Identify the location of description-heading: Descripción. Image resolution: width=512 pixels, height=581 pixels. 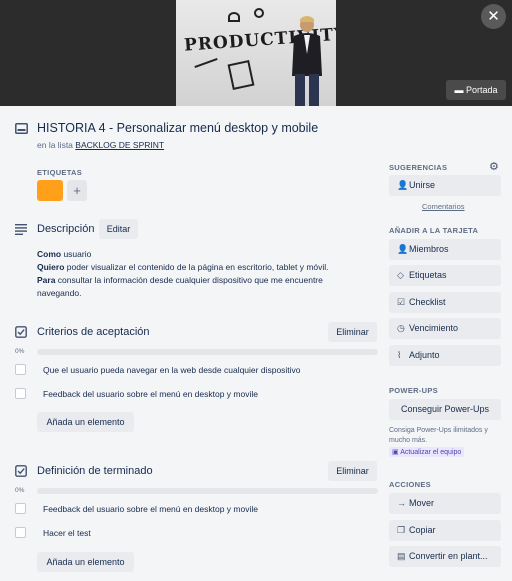
(66, 229).